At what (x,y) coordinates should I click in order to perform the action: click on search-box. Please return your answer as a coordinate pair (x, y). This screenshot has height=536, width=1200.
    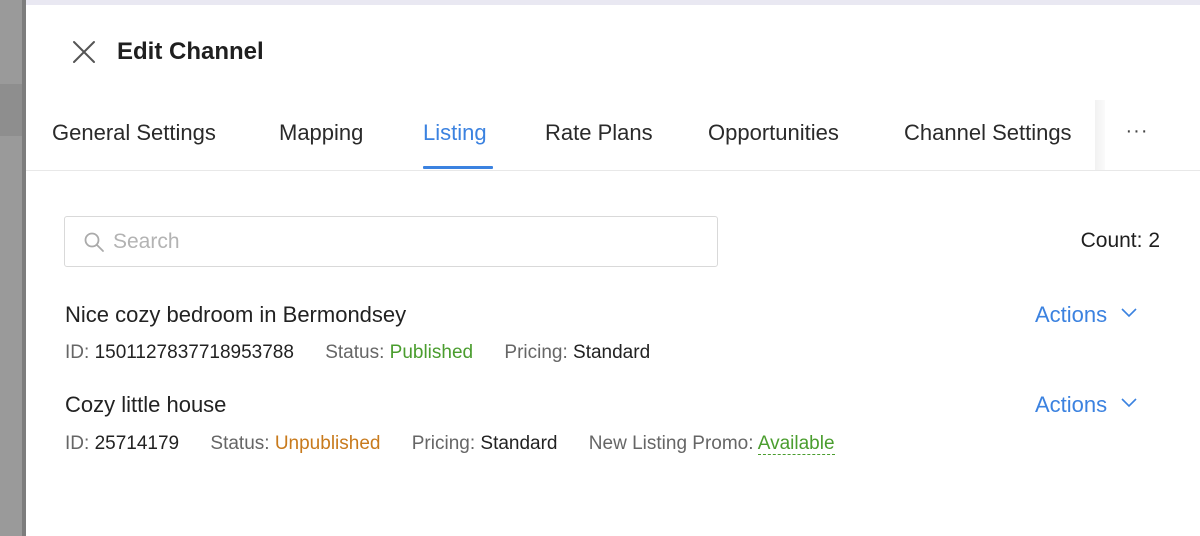
    Looking at the image, I should click on (391, 241).